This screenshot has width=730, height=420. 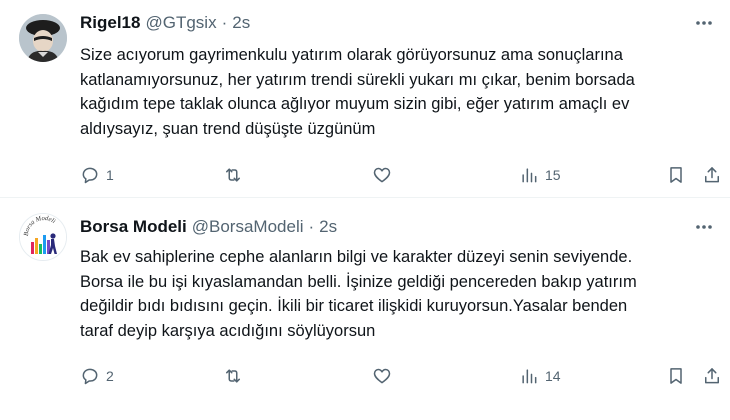 I want to click on display-name: Rigel18, so click(x=110, y=23).